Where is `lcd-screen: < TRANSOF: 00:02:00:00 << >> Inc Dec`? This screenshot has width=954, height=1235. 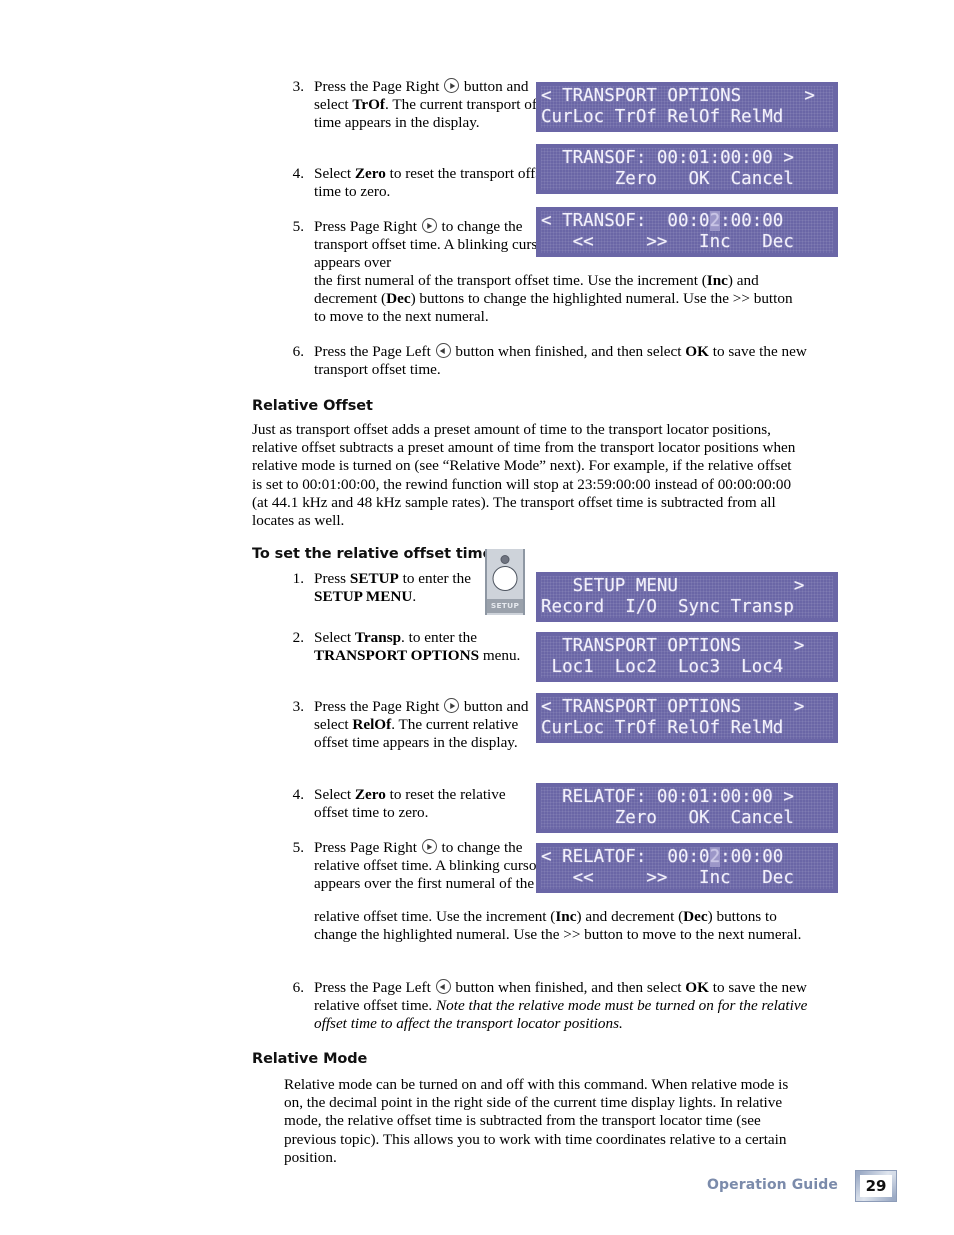 lcd-screen: < TRANSOF: 00:02:00:00 << >> Inc Dec is located at coordinates (687, 232).